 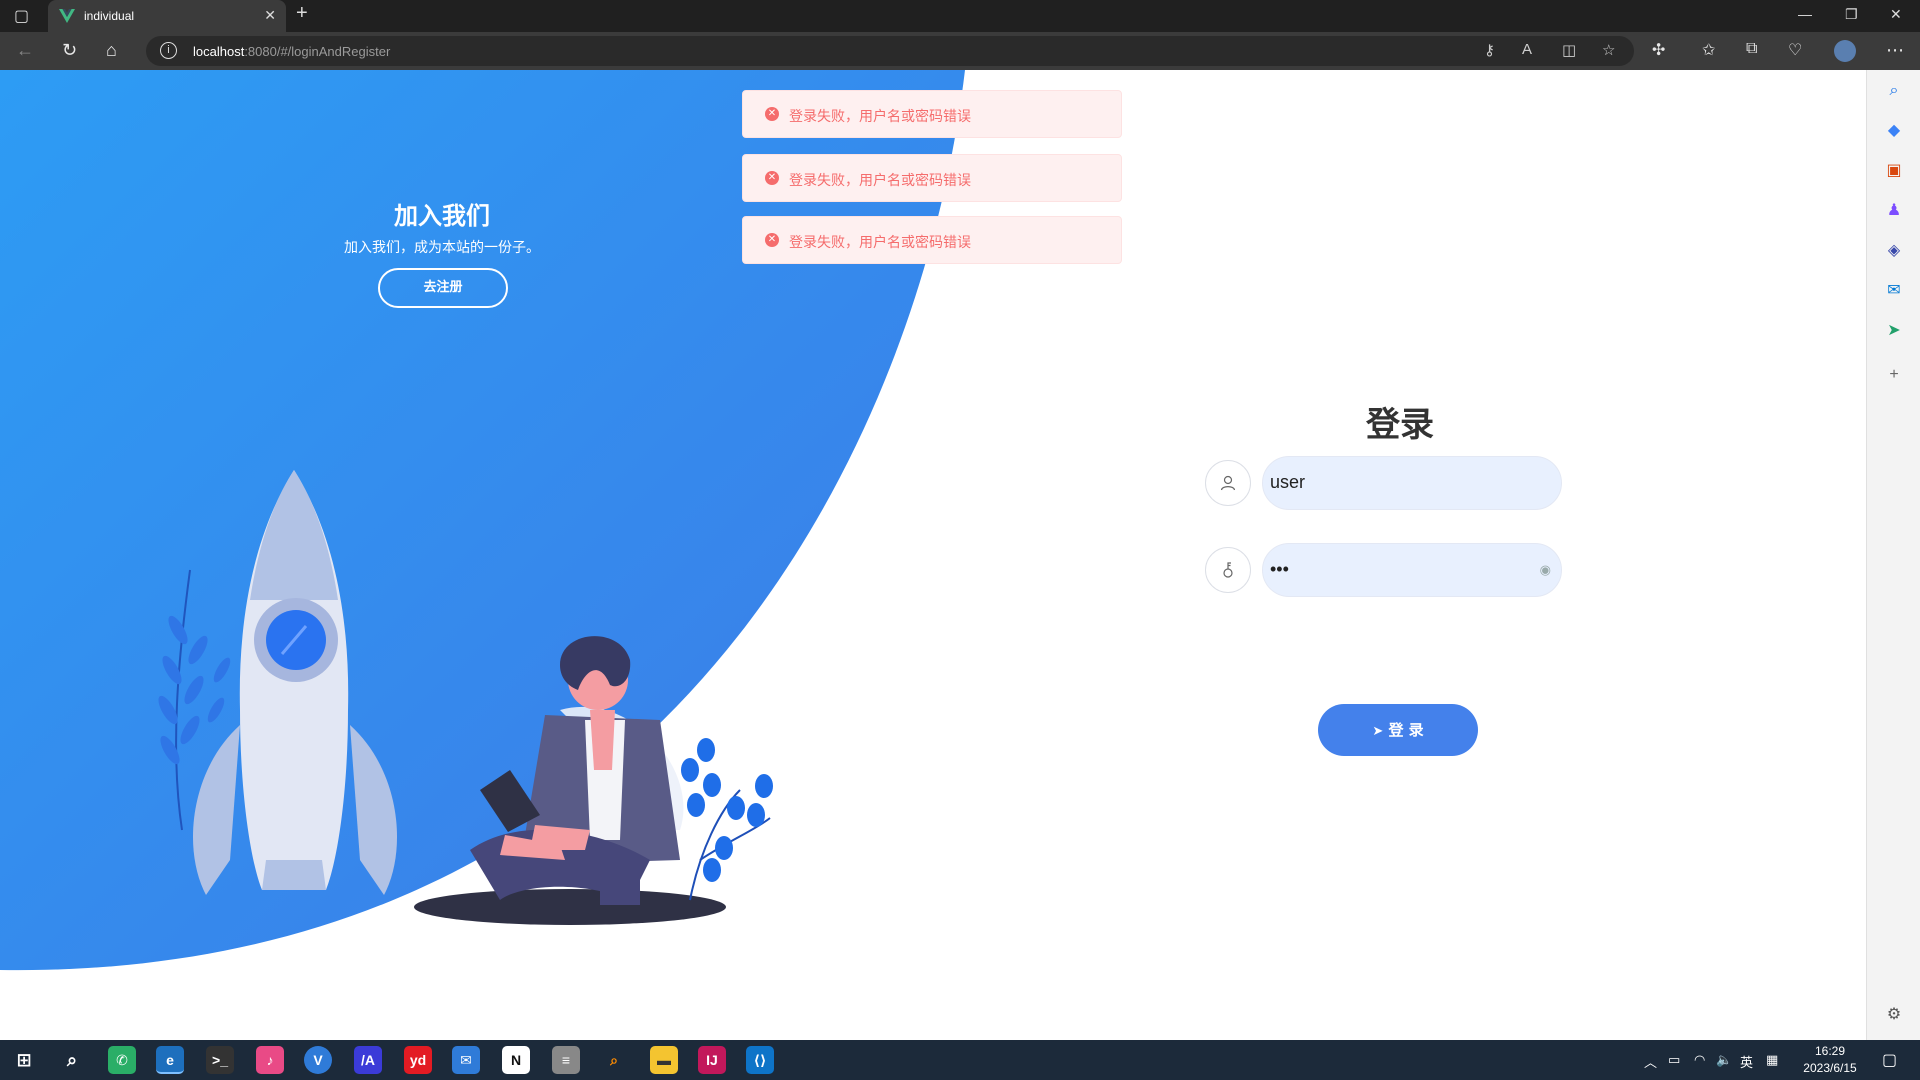 What do you see at coordinates (167, 16) in the screenshot?
I see `browser-tab: individual ✕` at bounding box center [167, 16].